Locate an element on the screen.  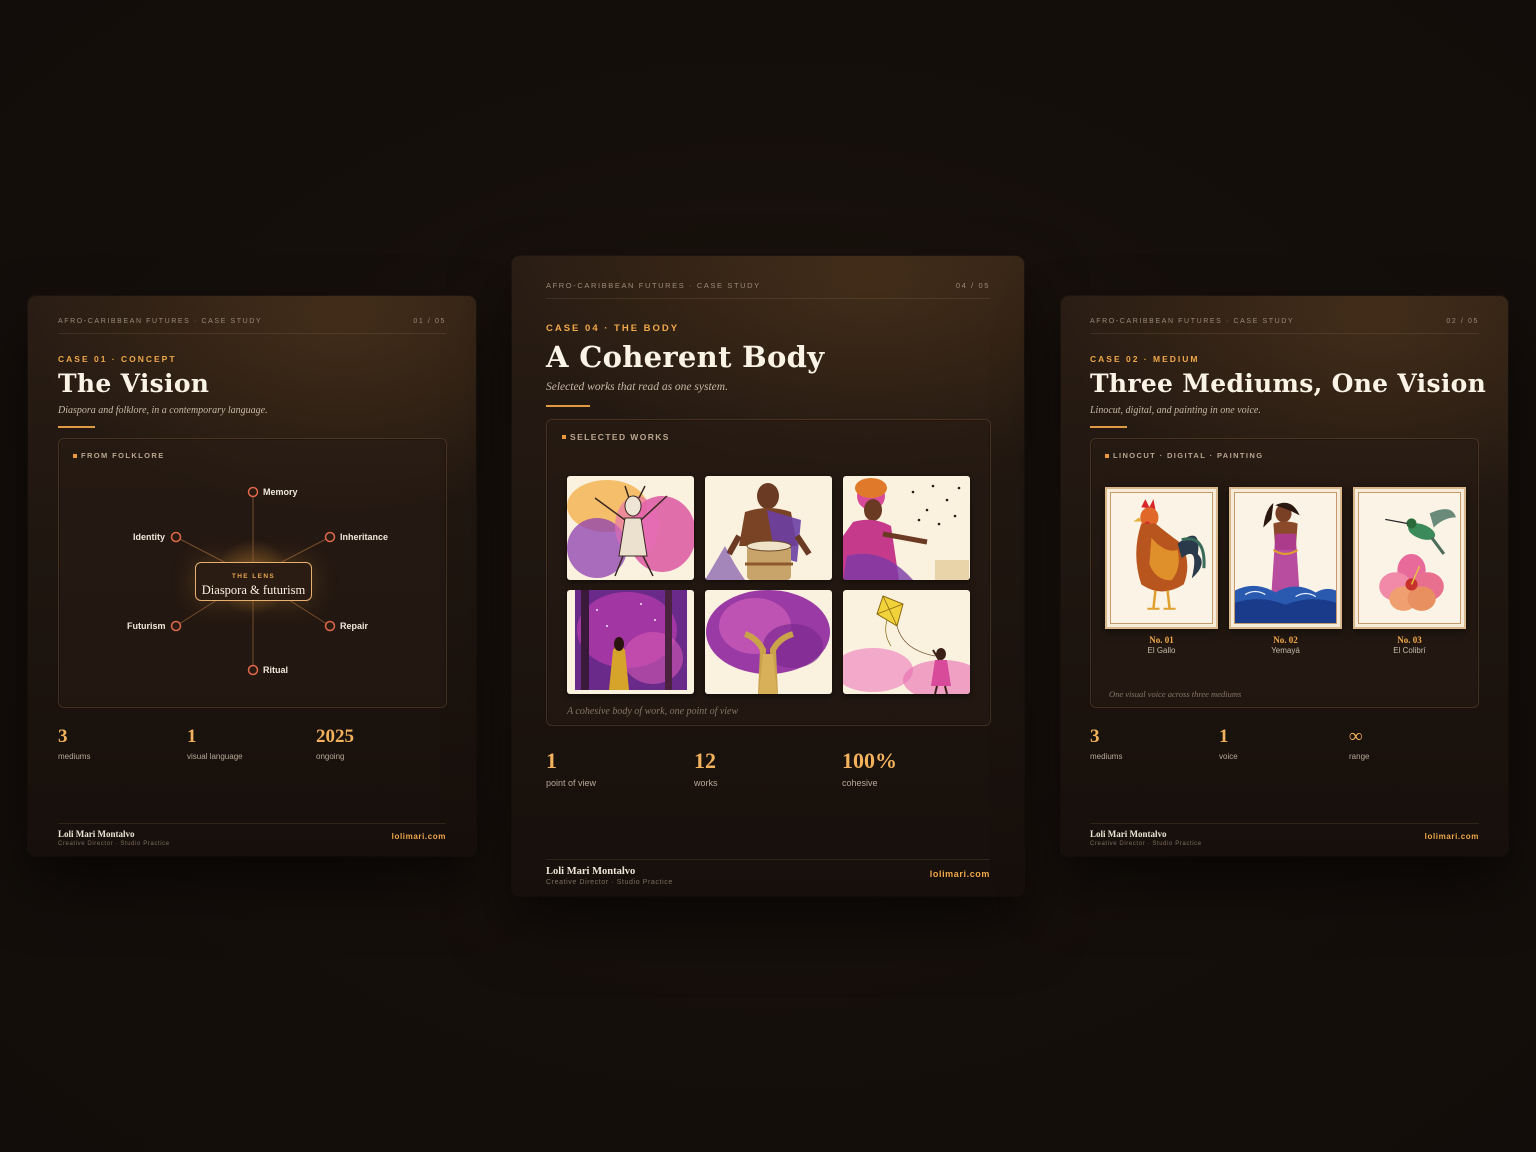
page-indicator: 01 / 05 is located at coordinates (429, 321).